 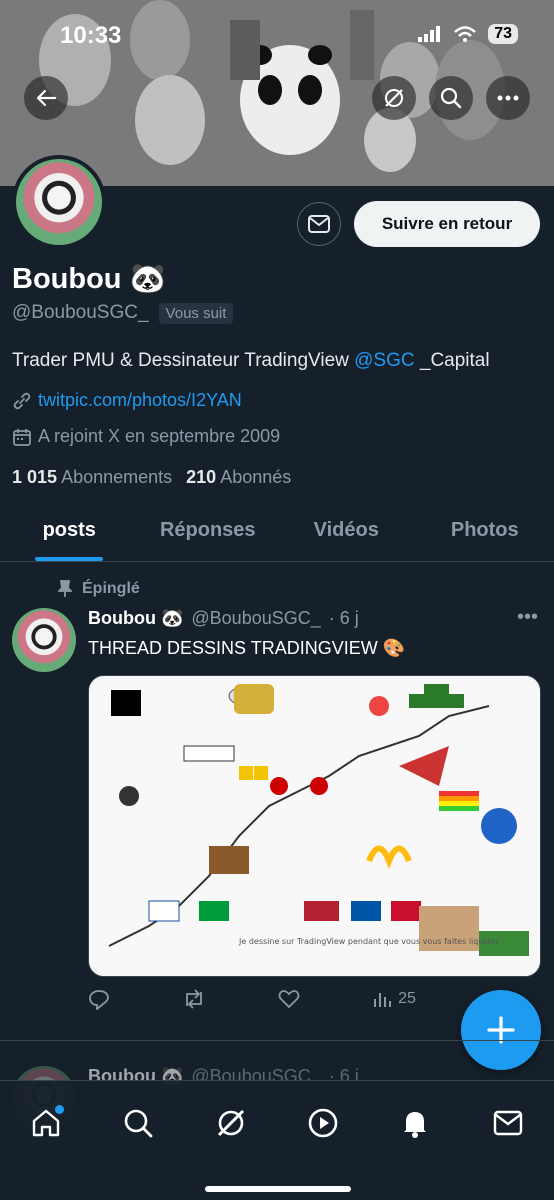 What do you see at coordinates (201, 477) in the screenshot?
I see `followers-count: 210` at bounding box center [201, 477].